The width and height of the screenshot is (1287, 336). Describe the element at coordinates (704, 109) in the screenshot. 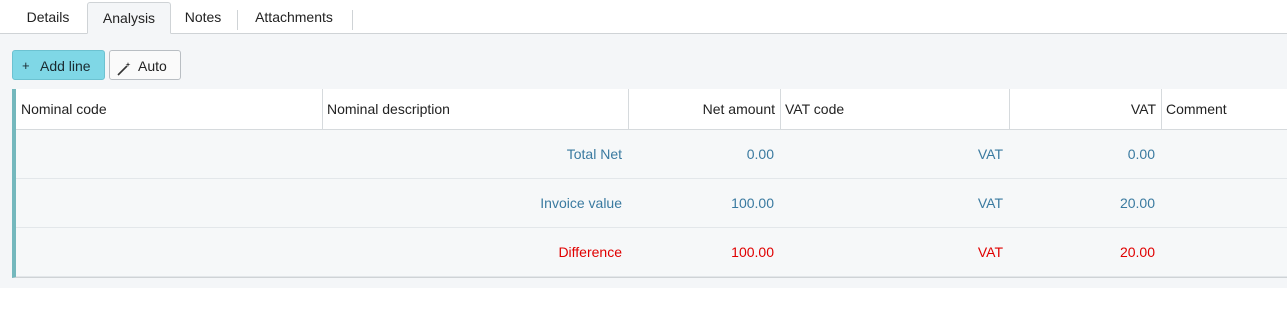

I see `column-header-net-amount: Net amount` at that location.